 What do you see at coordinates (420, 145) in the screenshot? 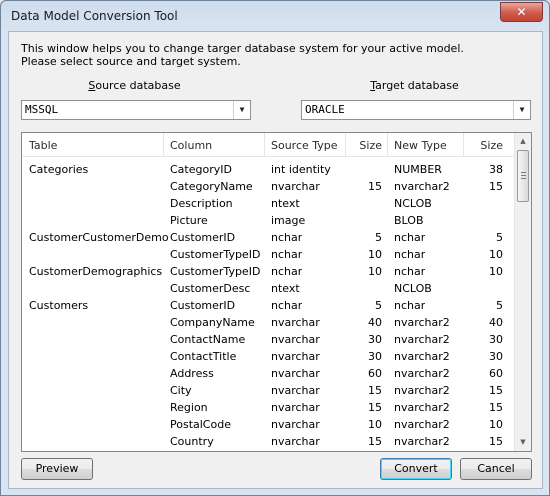
I see `column-header-new-type: New Type` at bounding box center [420, 145].